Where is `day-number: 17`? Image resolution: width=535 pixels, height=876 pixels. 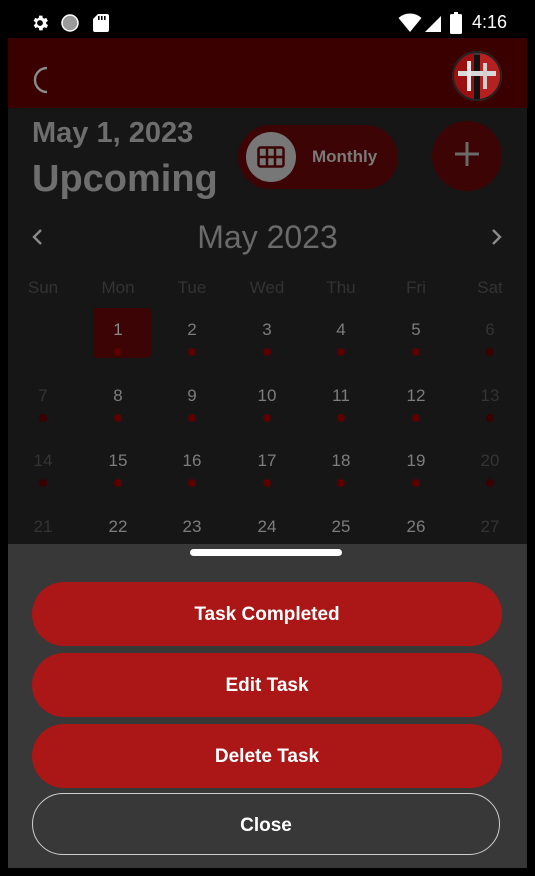
day-number: 17 is located at coordinates (267, 460).